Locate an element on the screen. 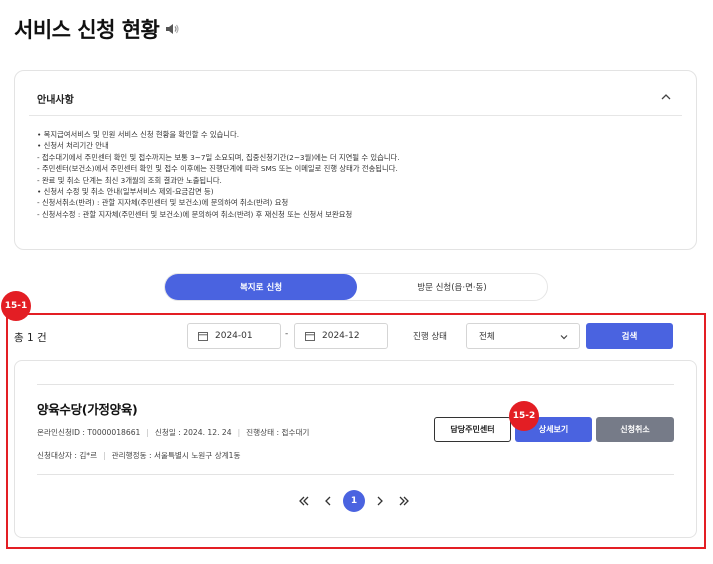 This screenshot has width=713, height=564. page-title: 서비스 신청 현황 is located at coordinates (96, 29).